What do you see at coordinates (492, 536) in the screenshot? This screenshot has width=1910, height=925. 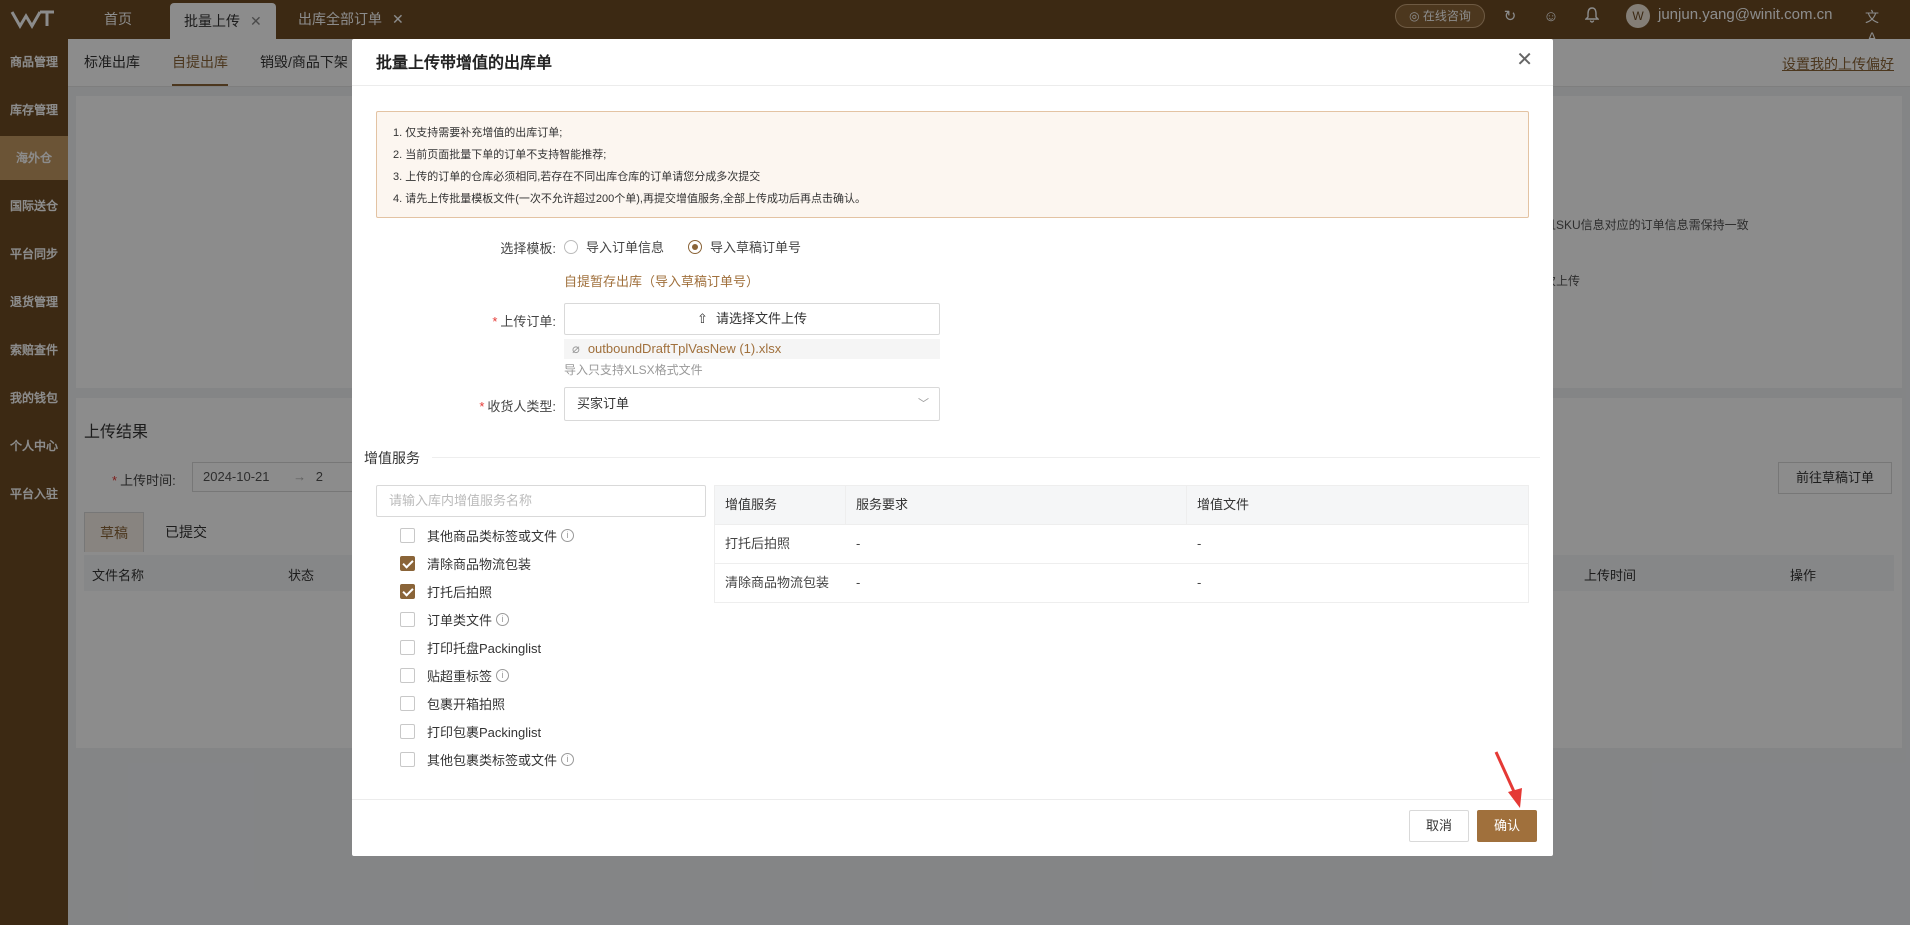 I see `option-label: 其他商品类标签或文件` at bounding box center [492, 536].